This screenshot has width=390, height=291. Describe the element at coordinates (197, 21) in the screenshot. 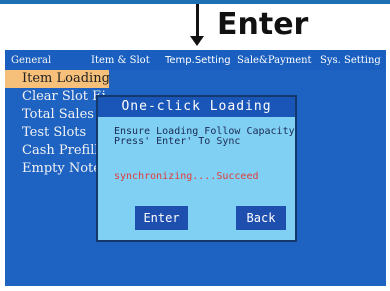

I see `down-arrow-icon` at that location.